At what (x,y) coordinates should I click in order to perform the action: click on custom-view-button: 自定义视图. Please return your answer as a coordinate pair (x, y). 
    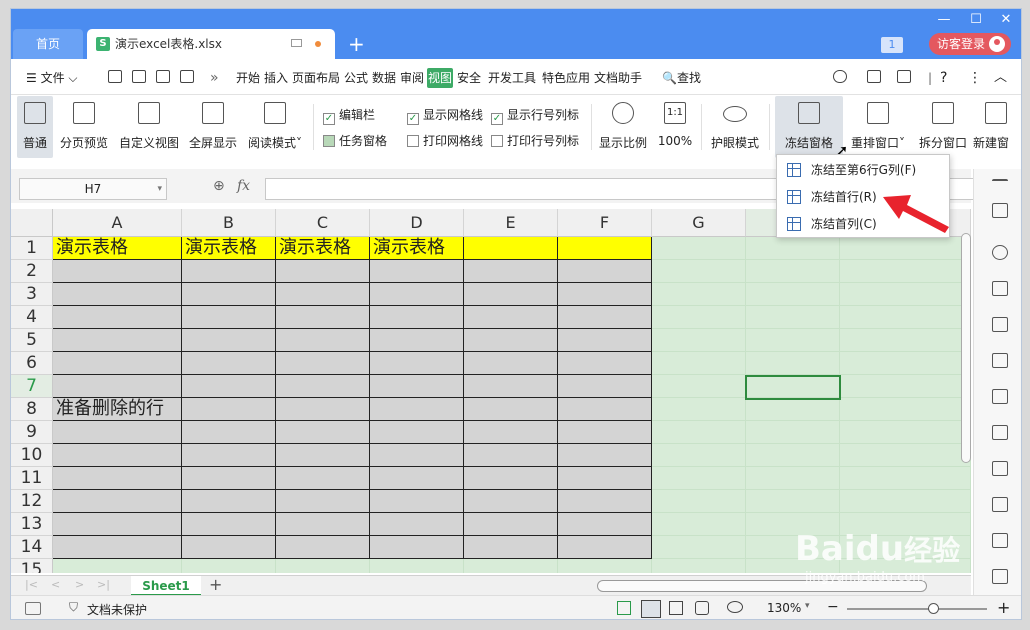
    Looking at the image, I should click on (149, 127).